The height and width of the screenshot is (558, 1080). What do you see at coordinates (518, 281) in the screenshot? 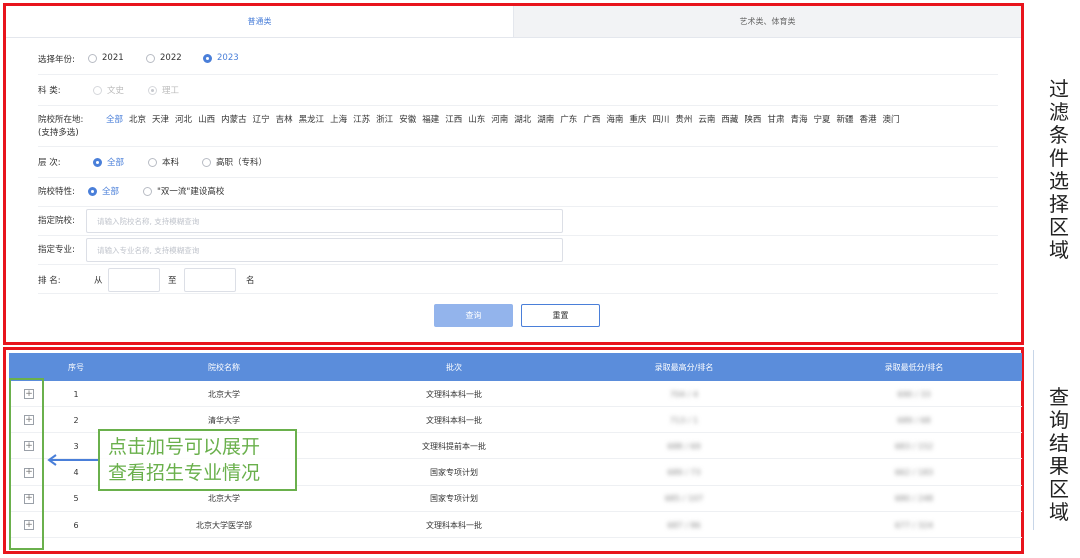
I see `rank-row: 排 名: 从 至 名` at bounding box center [518, 281].